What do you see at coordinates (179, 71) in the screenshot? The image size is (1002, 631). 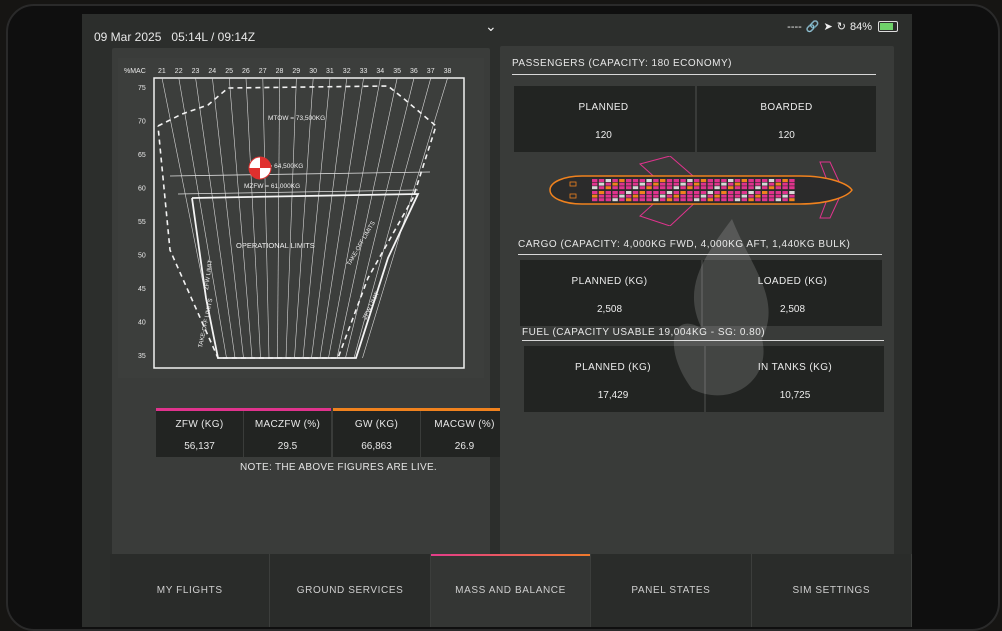 I see `mac-tick-label: 22` at bounding box center [179, 71].